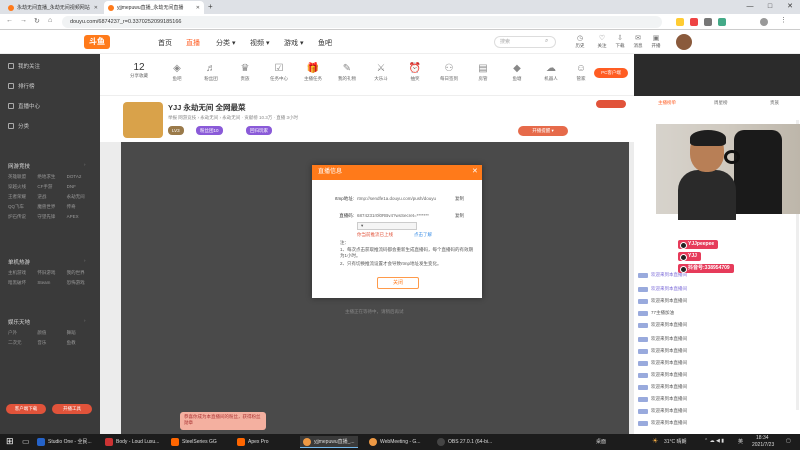 The image size is (800, 450). I want to click on tab-noble: 贵族, so click(774, 103).